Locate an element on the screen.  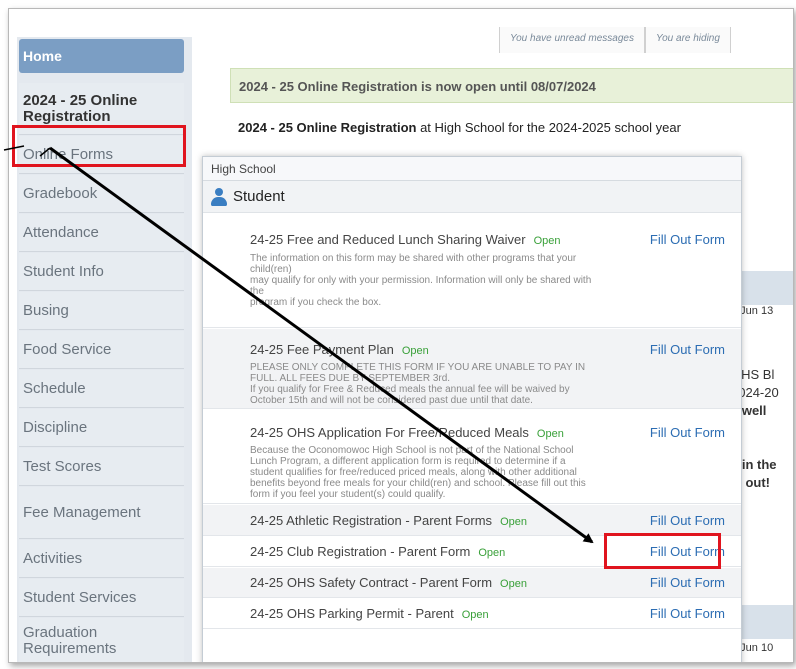
school-header: High School is located at coordinates (472, 169).